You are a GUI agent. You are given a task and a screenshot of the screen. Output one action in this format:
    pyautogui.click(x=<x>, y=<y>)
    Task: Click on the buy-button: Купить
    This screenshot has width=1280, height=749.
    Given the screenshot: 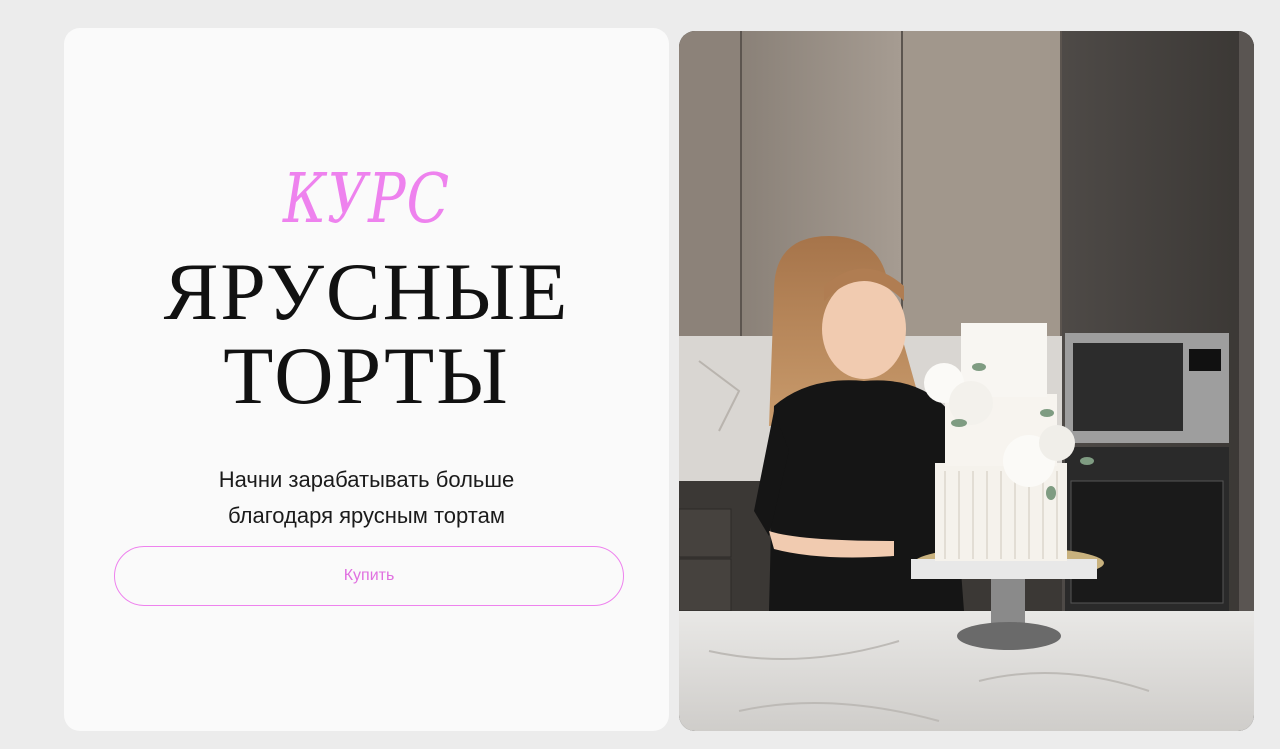 What is the action you would take?
    pyautogui.click(x=369, y=576)
    